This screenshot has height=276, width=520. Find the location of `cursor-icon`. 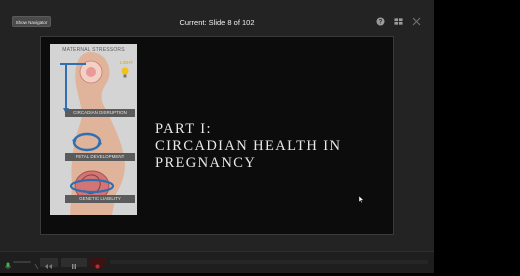

cursor-icon is located at coordinates (361, 199).